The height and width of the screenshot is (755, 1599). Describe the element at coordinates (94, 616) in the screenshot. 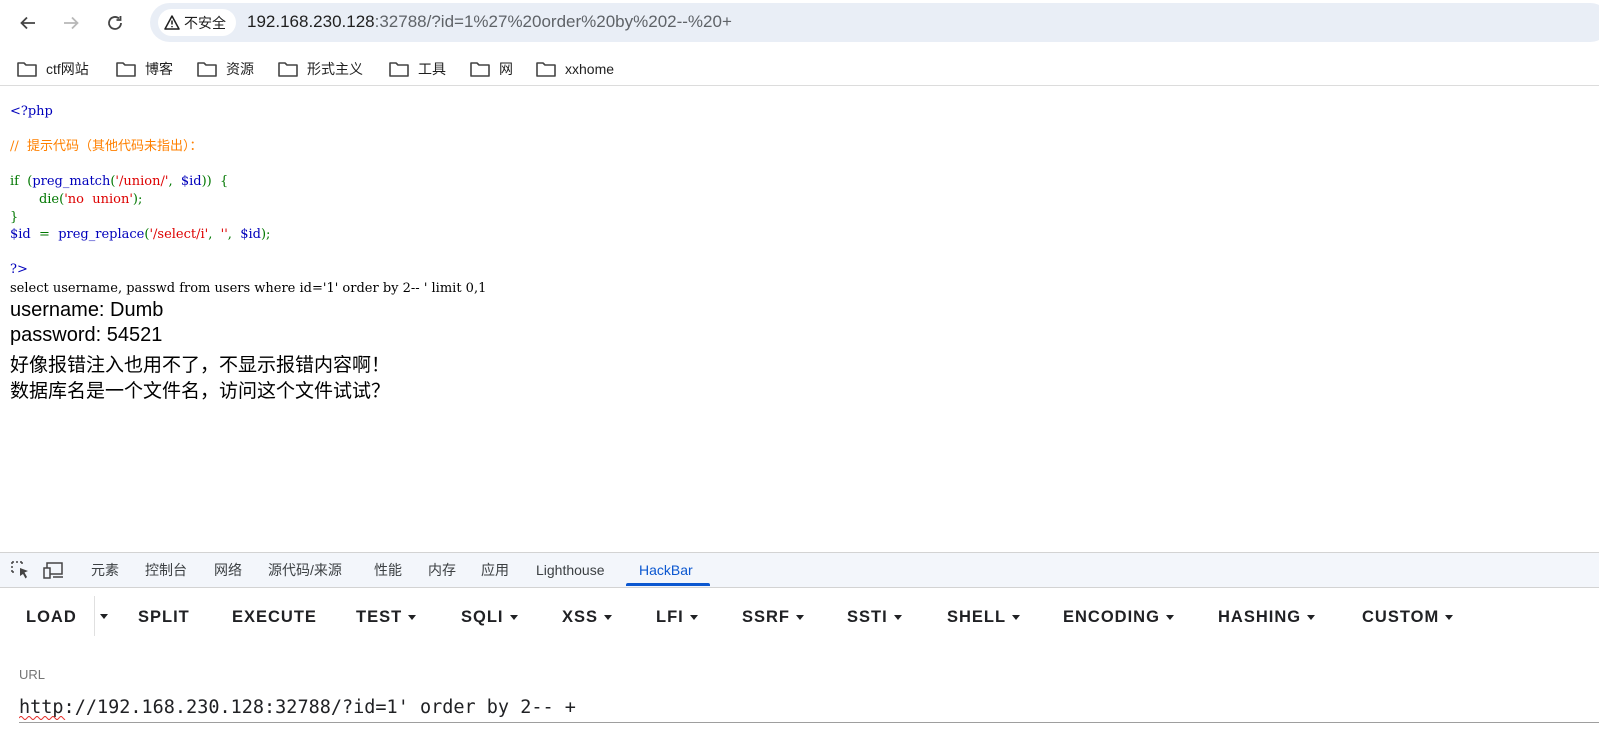

I see `load-divider` at that location.